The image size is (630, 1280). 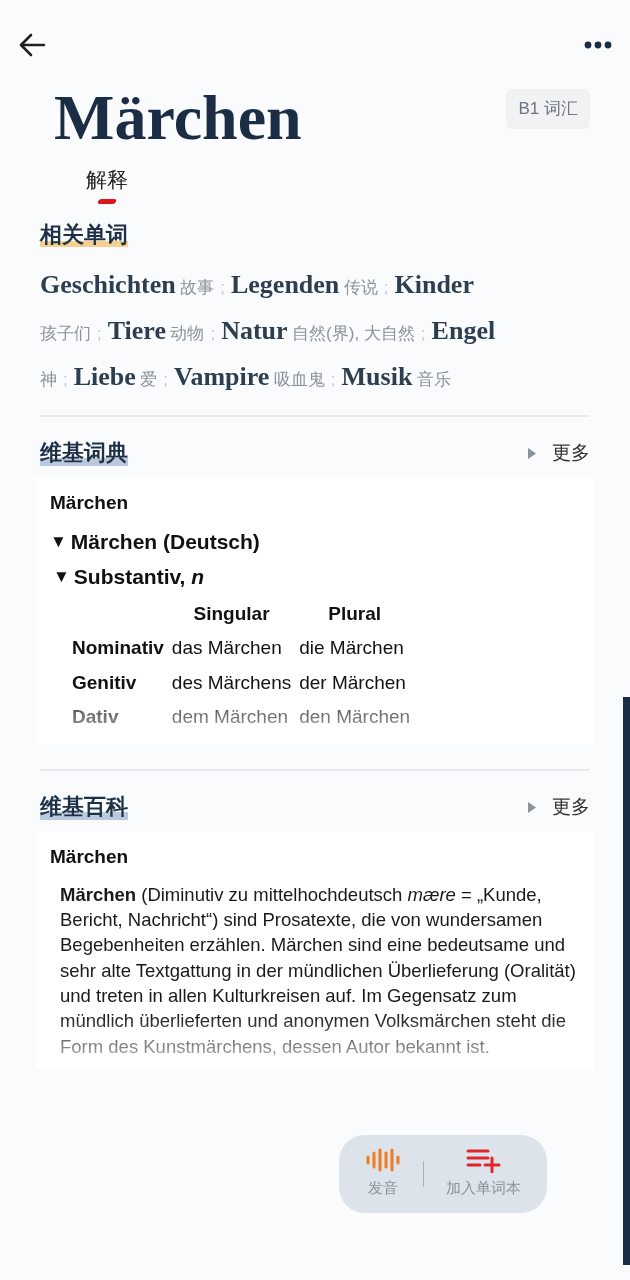 What do you see at coordinates (377, 376) in the screenshot?
I see `related-word-link: Musik` at bounding box center [377, 376].